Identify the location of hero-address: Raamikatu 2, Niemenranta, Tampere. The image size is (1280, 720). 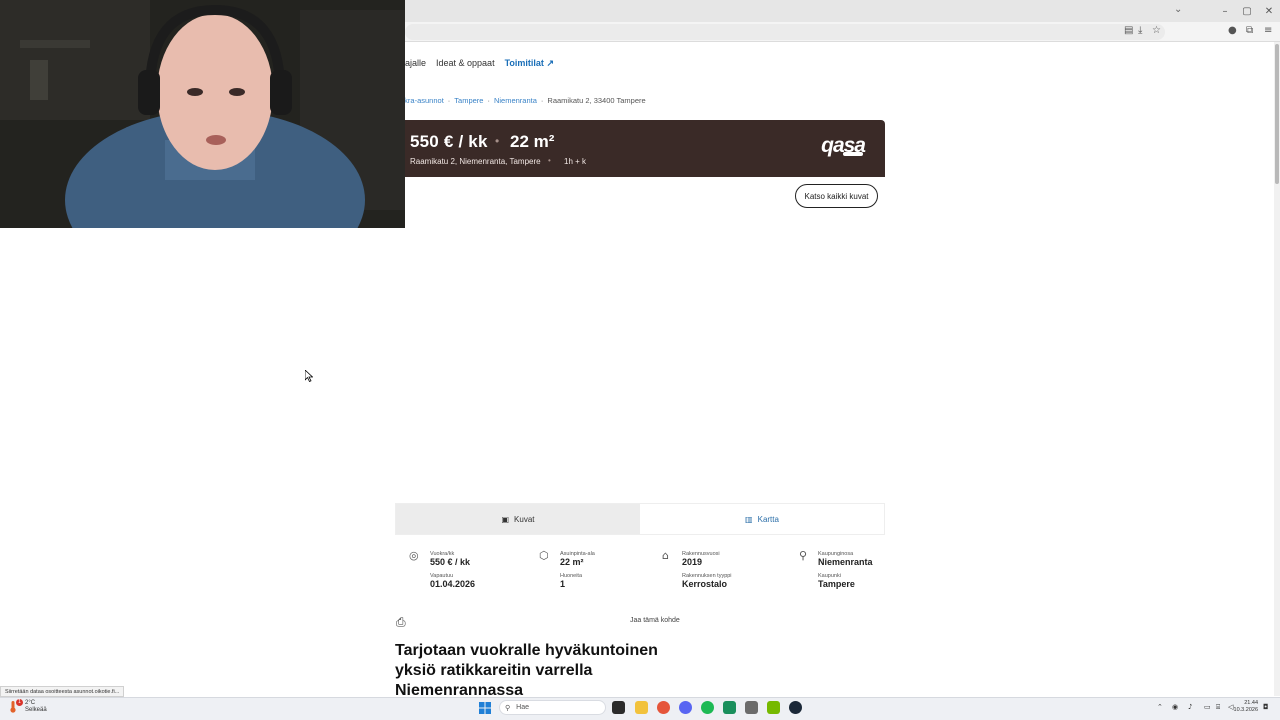
(475, 161).